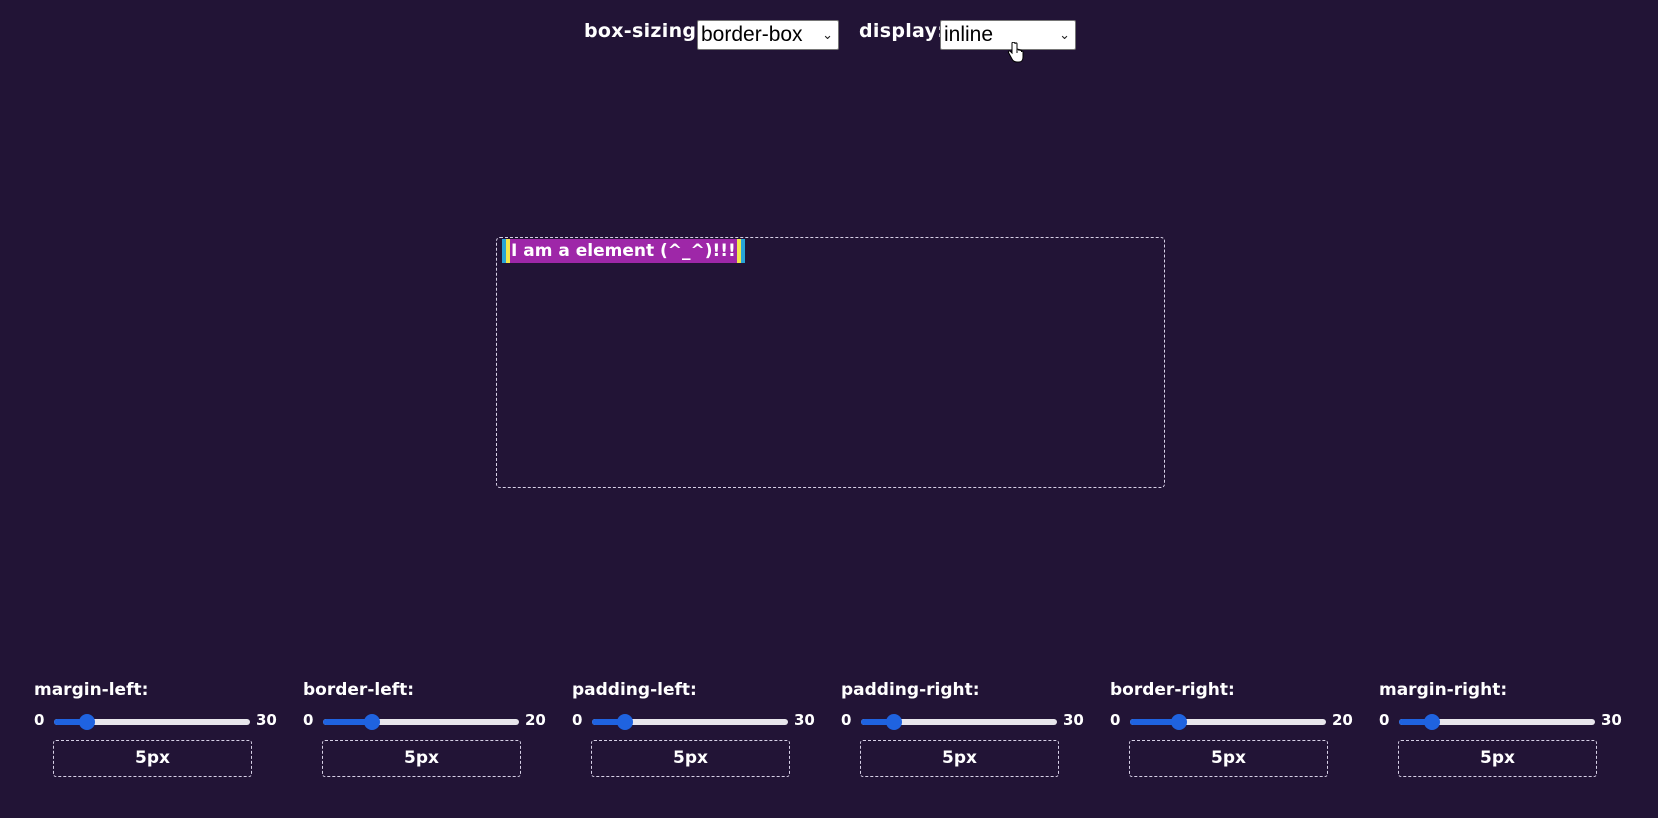 This screenshot has width=1658, height=818. Describe the element at coordinates (1443, 690) in the screenshot. I see `control-label: margin-right:` at that location.